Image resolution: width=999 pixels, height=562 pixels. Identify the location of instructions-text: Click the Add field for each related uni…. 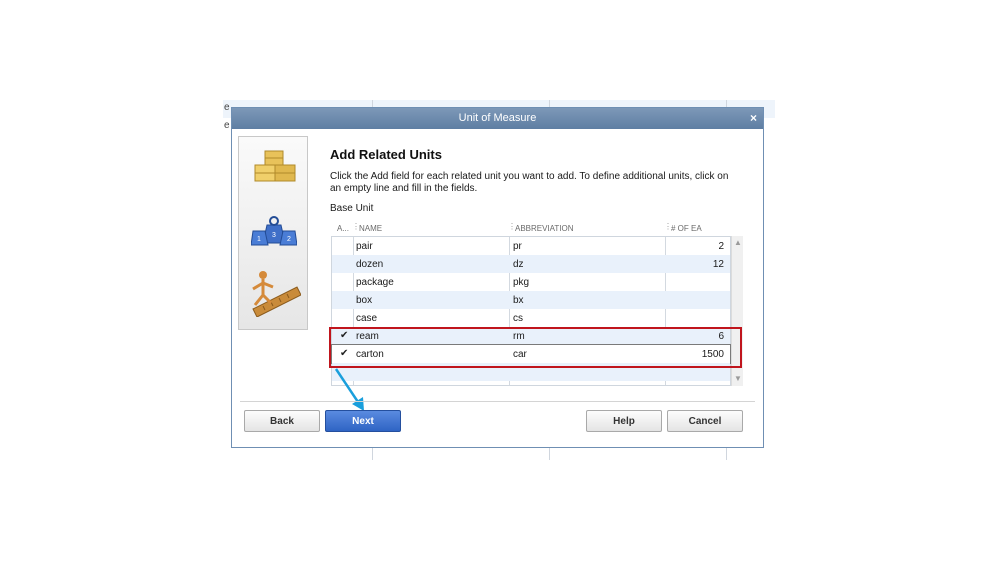
(529, 182).